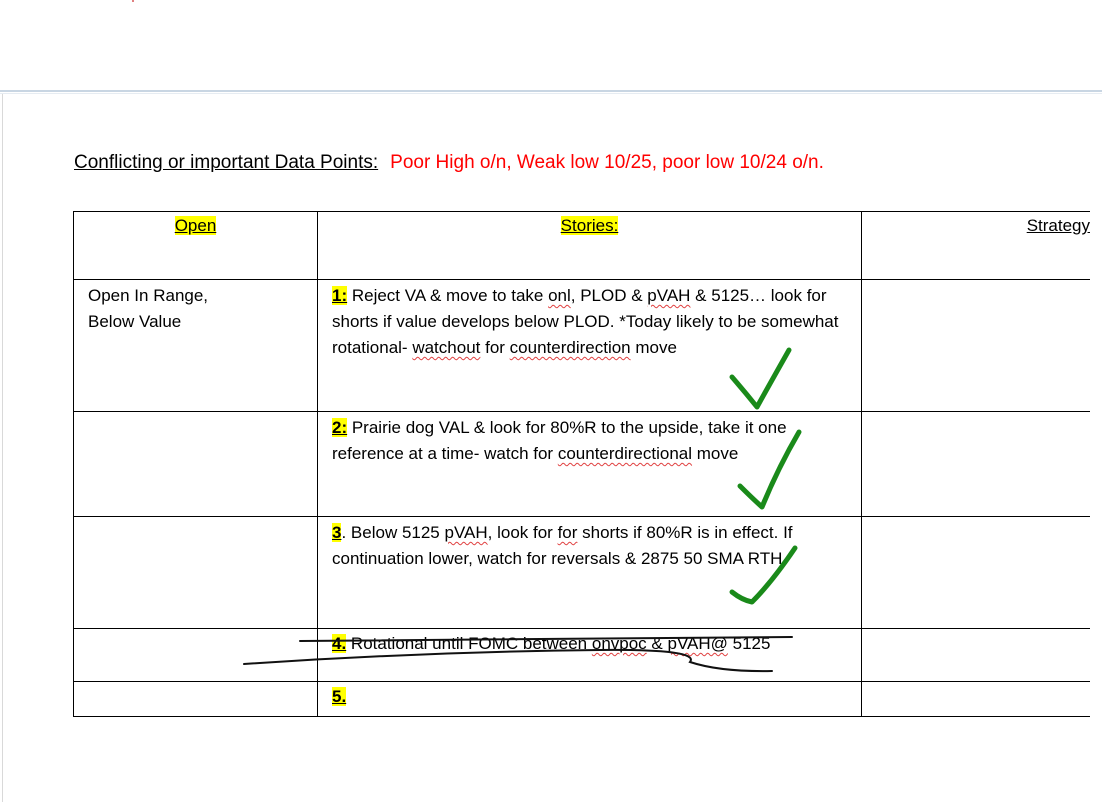 This screenshot has width=1102, height=802. I want to click on story-number: 5., so click(339, 696).